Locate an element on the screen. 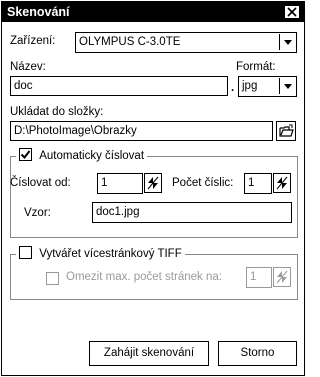 This screenshot has height=377, width=320. window-title: Skenování is located at coordinates (38, 12).